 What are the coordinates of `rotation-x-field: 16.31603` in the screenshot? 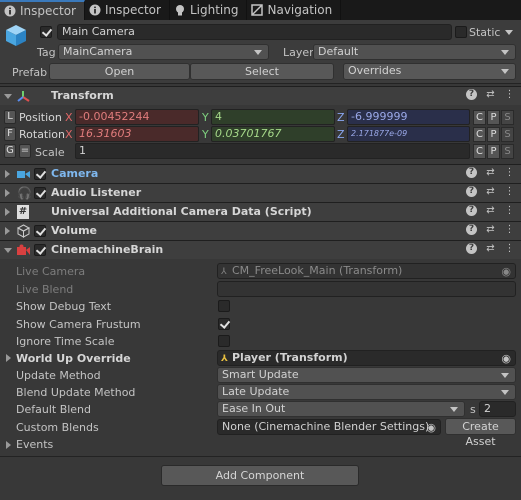 It's located at (137, 134).